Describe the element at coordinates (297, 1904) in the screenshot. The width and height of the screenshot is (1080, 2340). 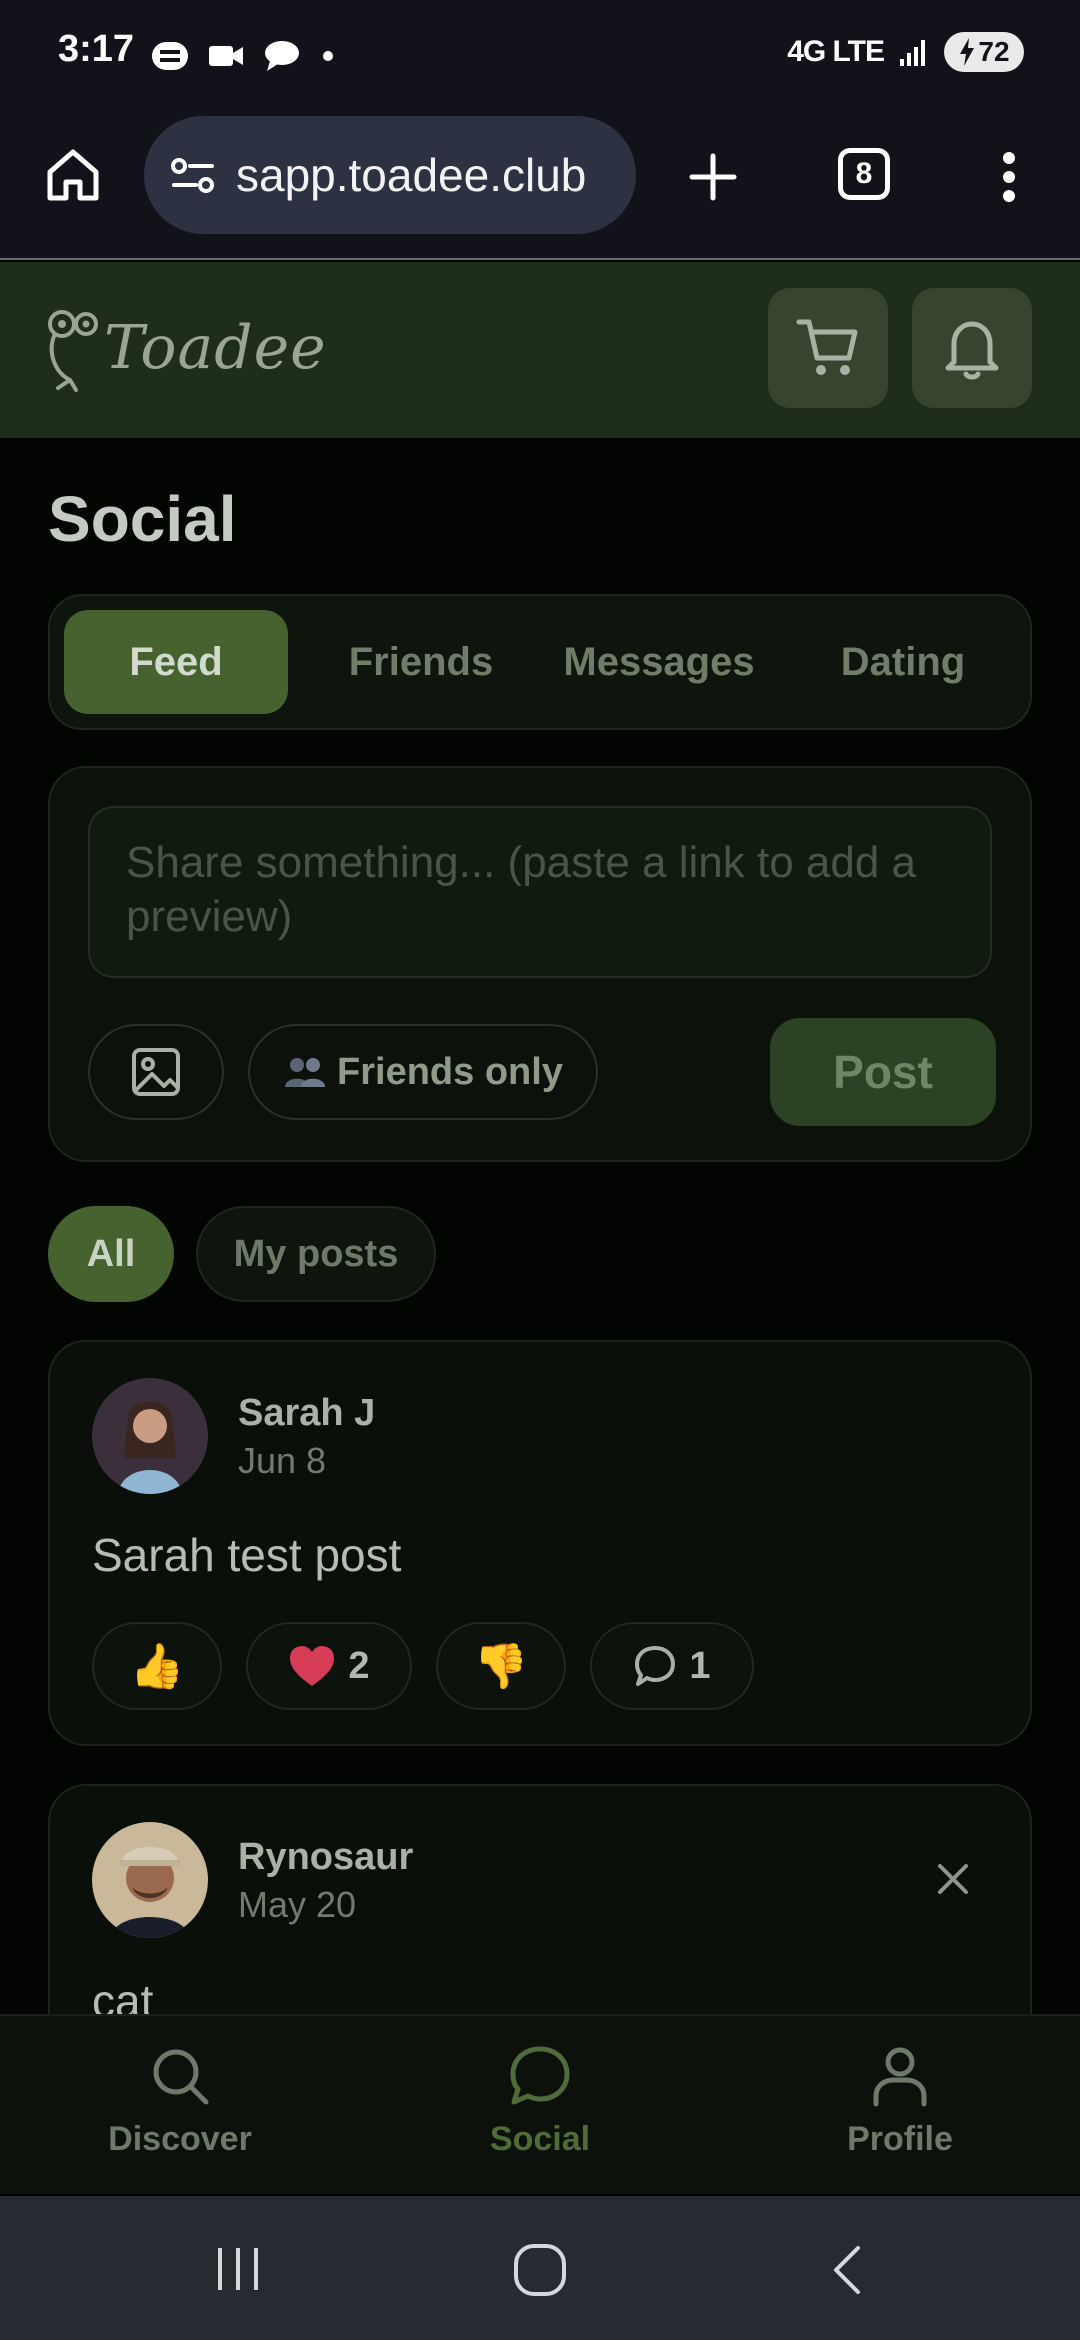
I see `post-date: May 20` at that location.